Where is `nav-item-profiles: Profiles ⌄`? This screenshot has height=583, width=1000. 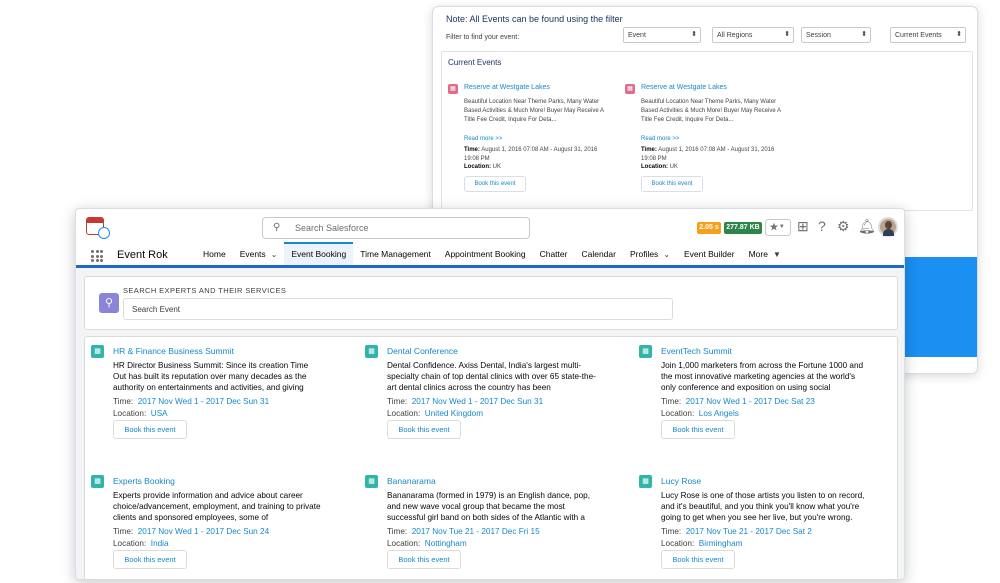
nav-item-profiles: Profiles ⌄ is located at coordinates (650, 254).